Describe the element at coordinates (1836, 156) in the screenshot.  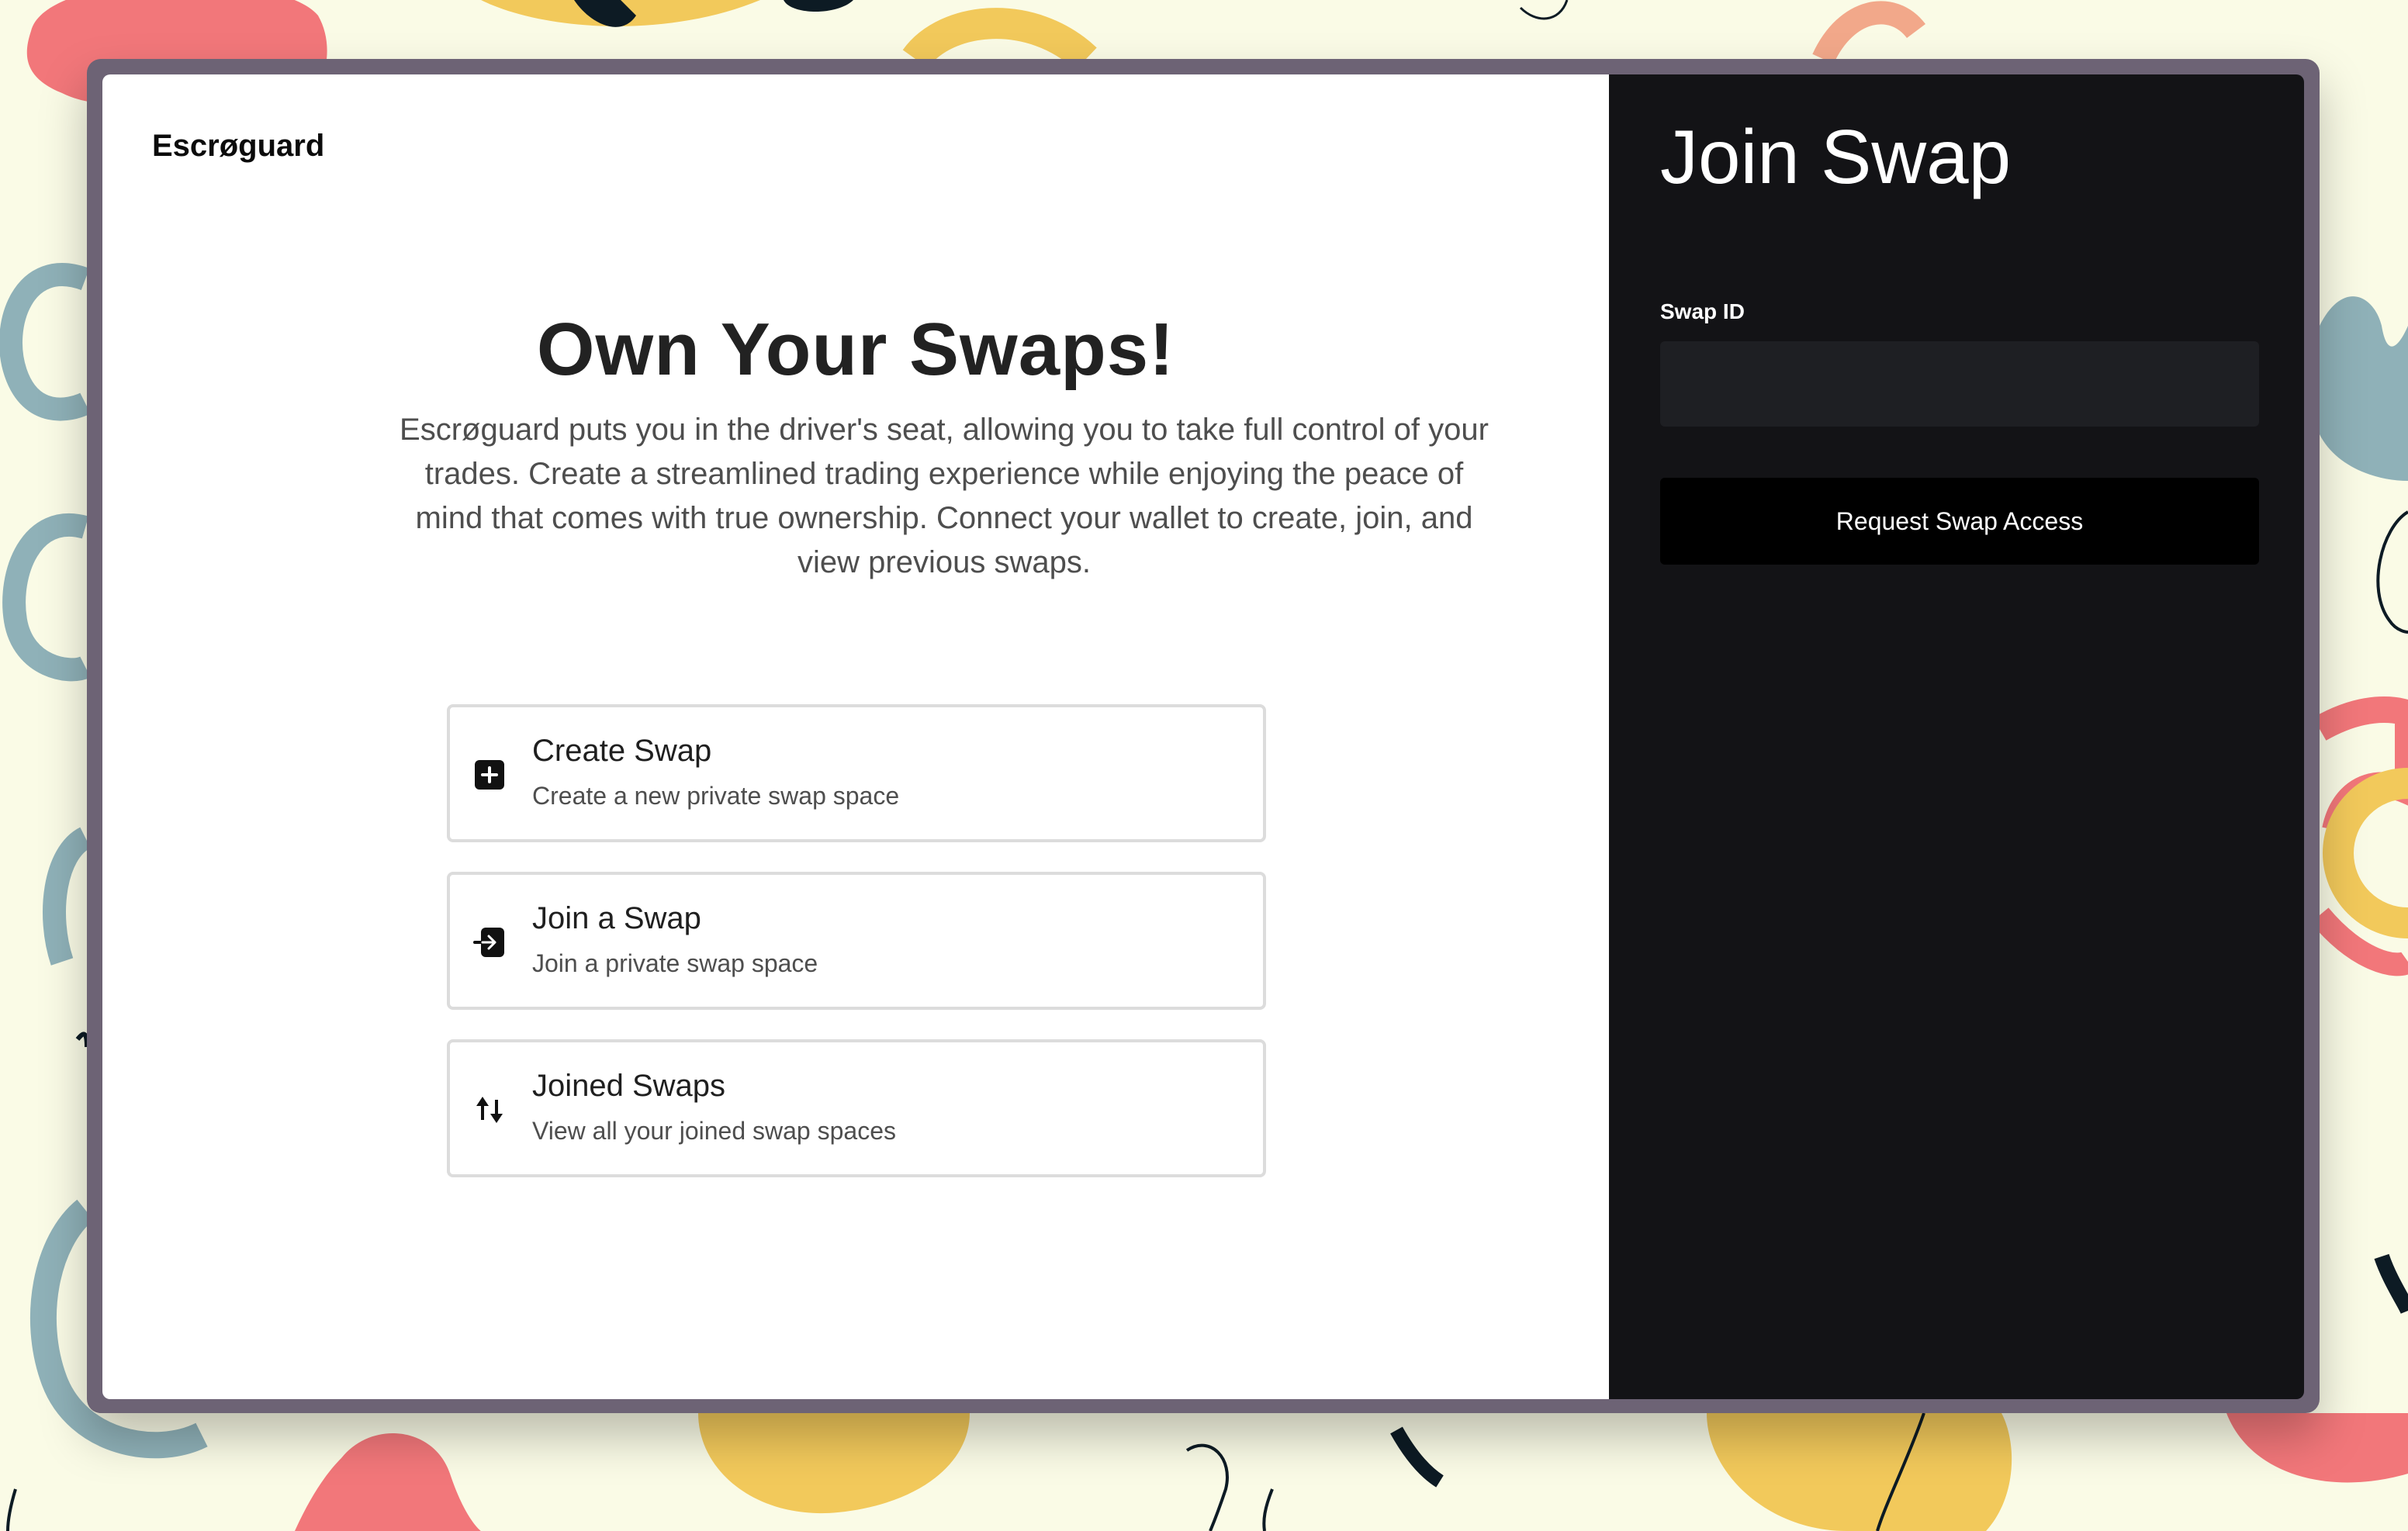
I see `panel-title: Join Swap` at that location.